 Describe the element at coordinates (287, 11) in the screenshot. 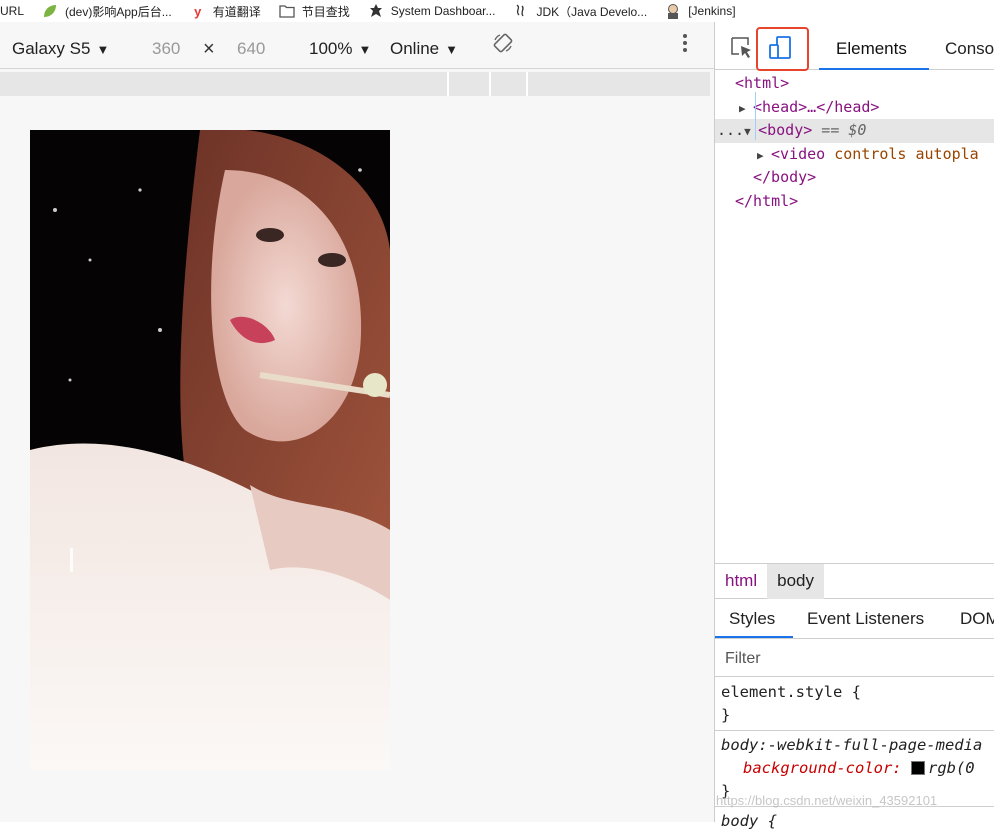

I see `folder-icon` at that location.